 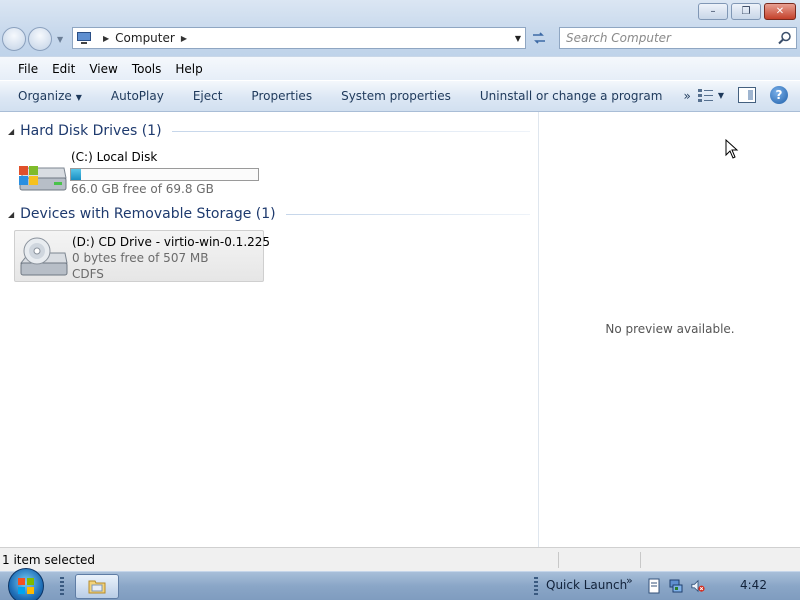 I want to click on close-icon: ✕, so click(x=780, y=11).